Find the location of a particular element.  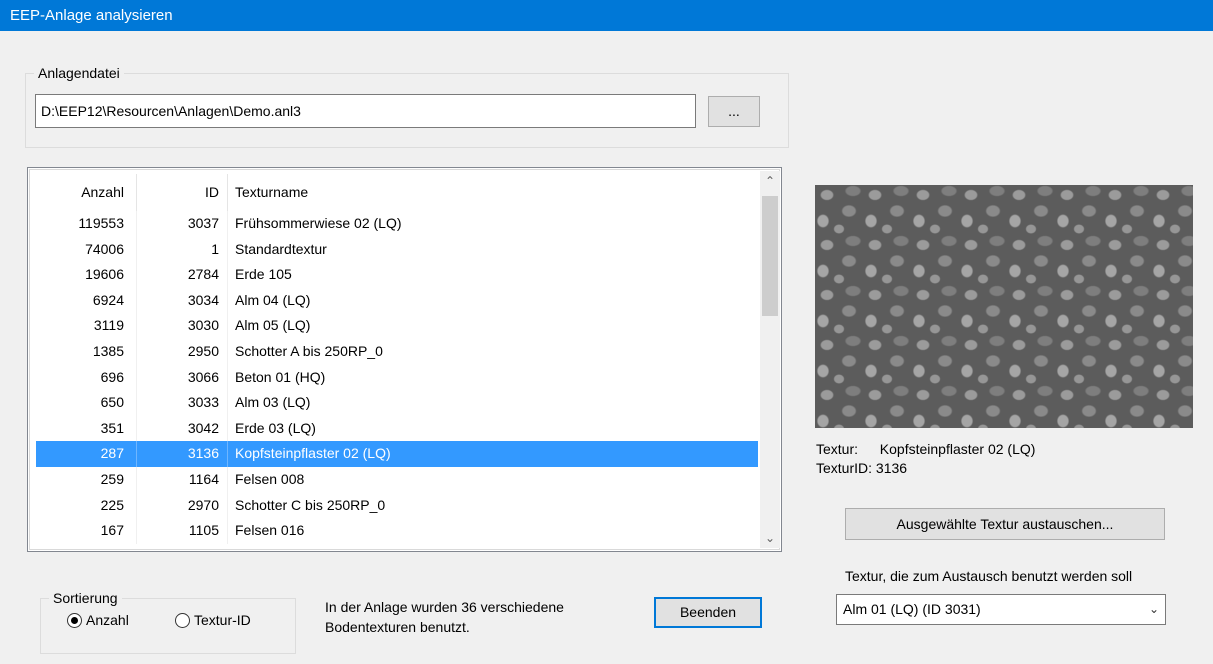

file-group-legend: Anlagendatei is located at coordinates (79, 73).